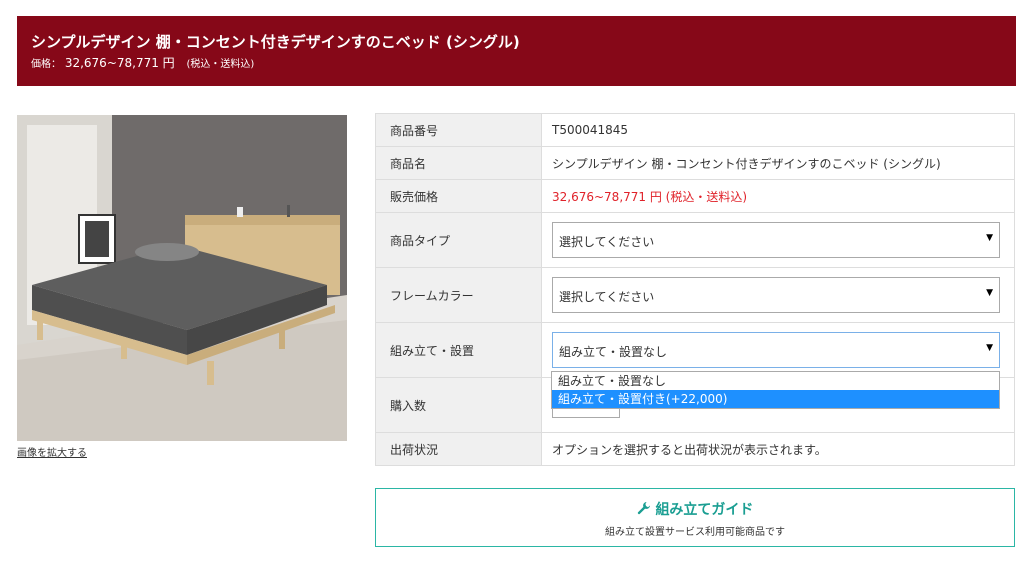 Image resolution: width=1024 pixels, height=563 pixels. I want to click on spec-row-product-name: 商品名 シンプルデザイン 棚・コンセント付きデザインすのこベッド (シングル), so click(695, 163).